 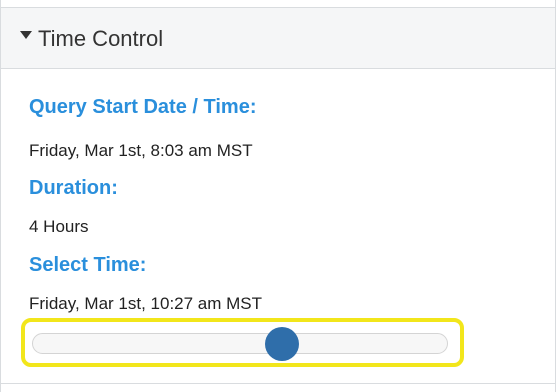 I want to click on slider-thumb, so click(x=281, y=344).